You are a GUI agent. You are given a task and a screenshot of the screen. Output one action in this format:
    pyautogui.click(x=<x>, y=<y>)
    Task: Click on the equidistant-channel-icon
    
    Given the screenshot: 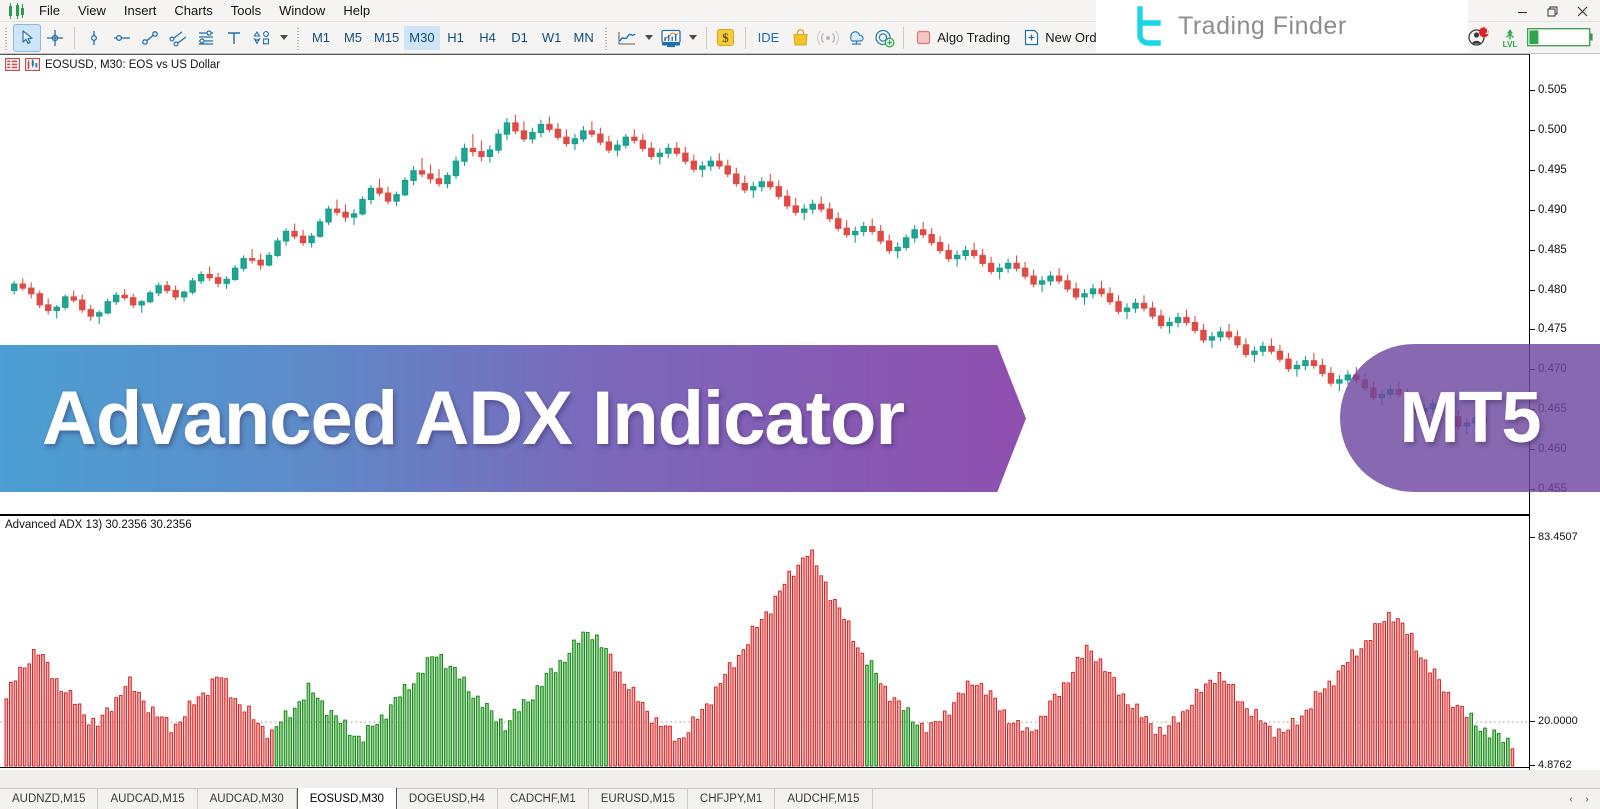 What is the action you would take?
    pyautogui.click(x=178, y=38)
    